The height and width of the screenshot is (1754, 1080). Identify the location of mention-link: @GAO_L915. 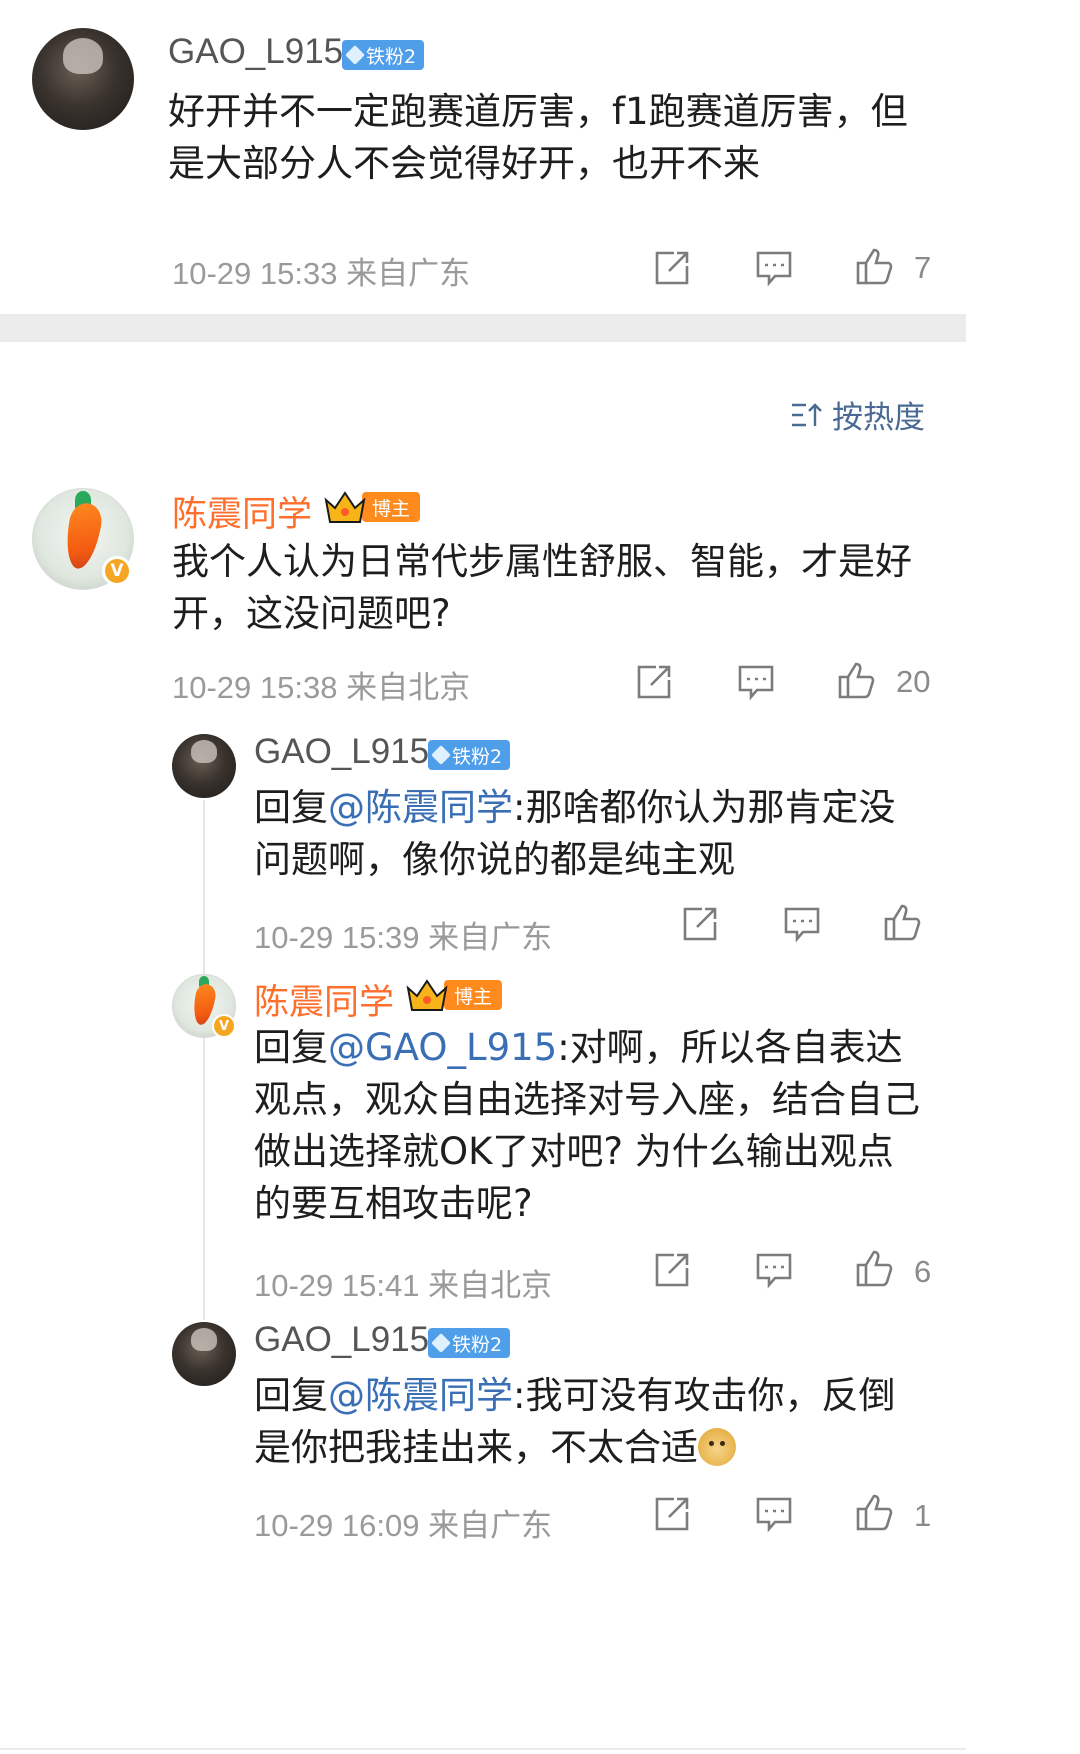
(442, 1047).